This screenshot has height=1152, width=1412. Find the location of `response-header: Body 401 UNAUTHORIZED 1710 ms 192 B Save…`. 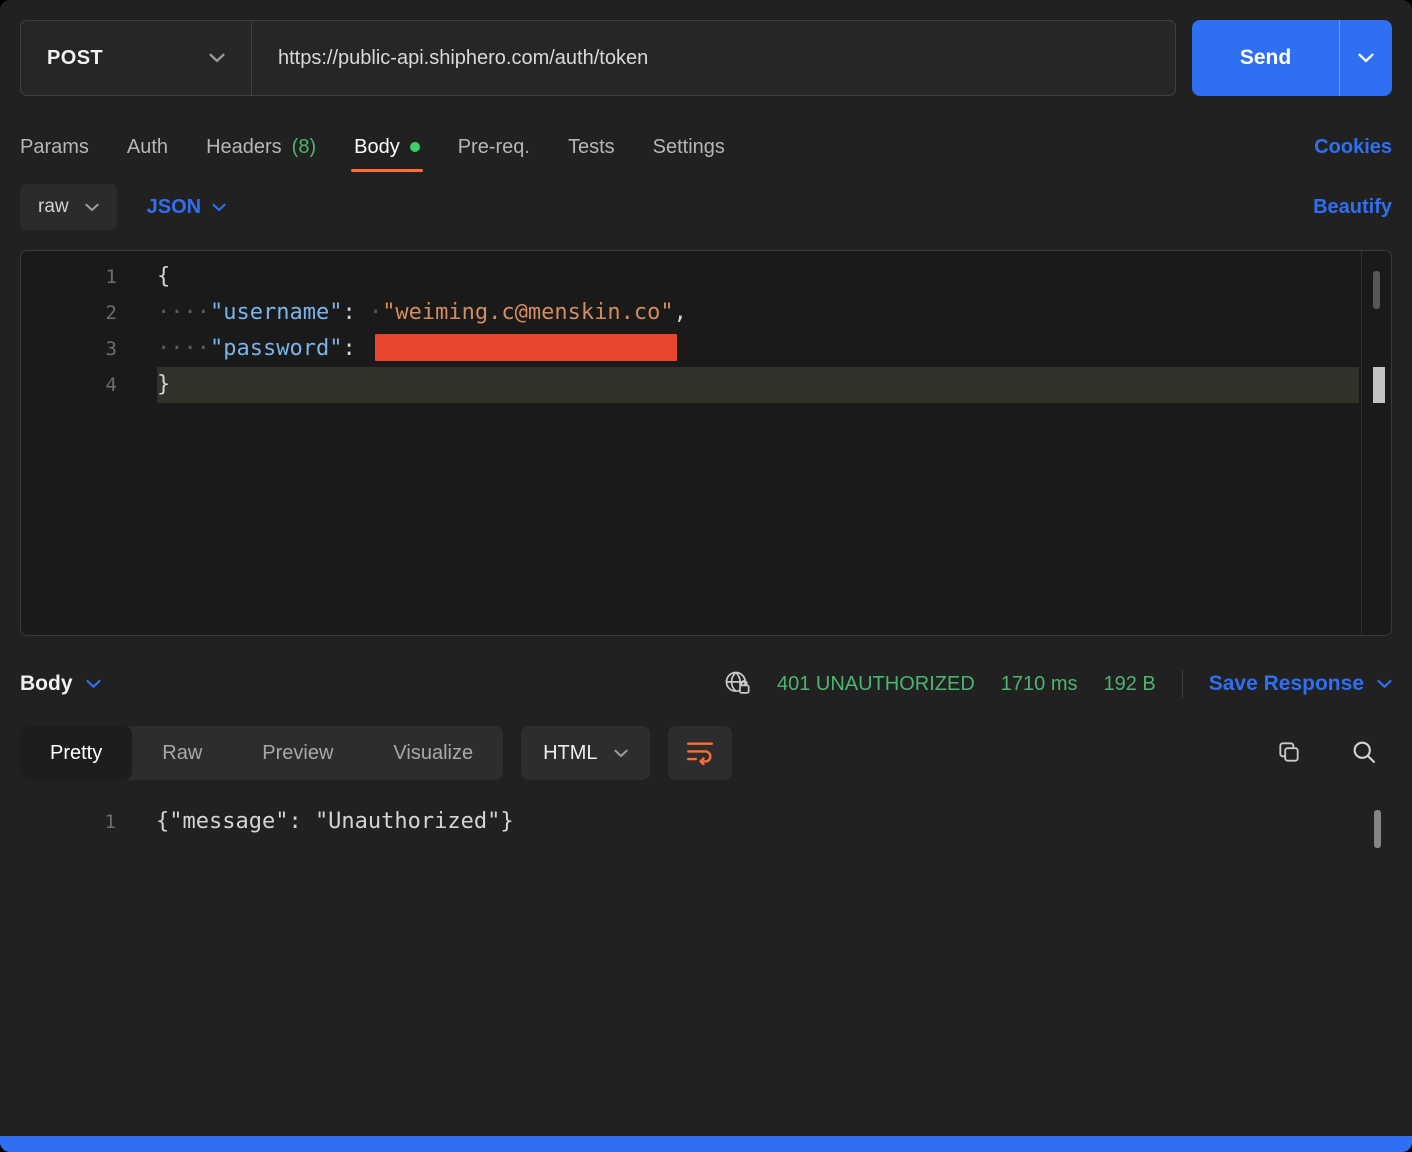

response-header: Body 401 UNAUTHORIZED 1710 ms 192 B Save… is located at coordinates (706, 684).